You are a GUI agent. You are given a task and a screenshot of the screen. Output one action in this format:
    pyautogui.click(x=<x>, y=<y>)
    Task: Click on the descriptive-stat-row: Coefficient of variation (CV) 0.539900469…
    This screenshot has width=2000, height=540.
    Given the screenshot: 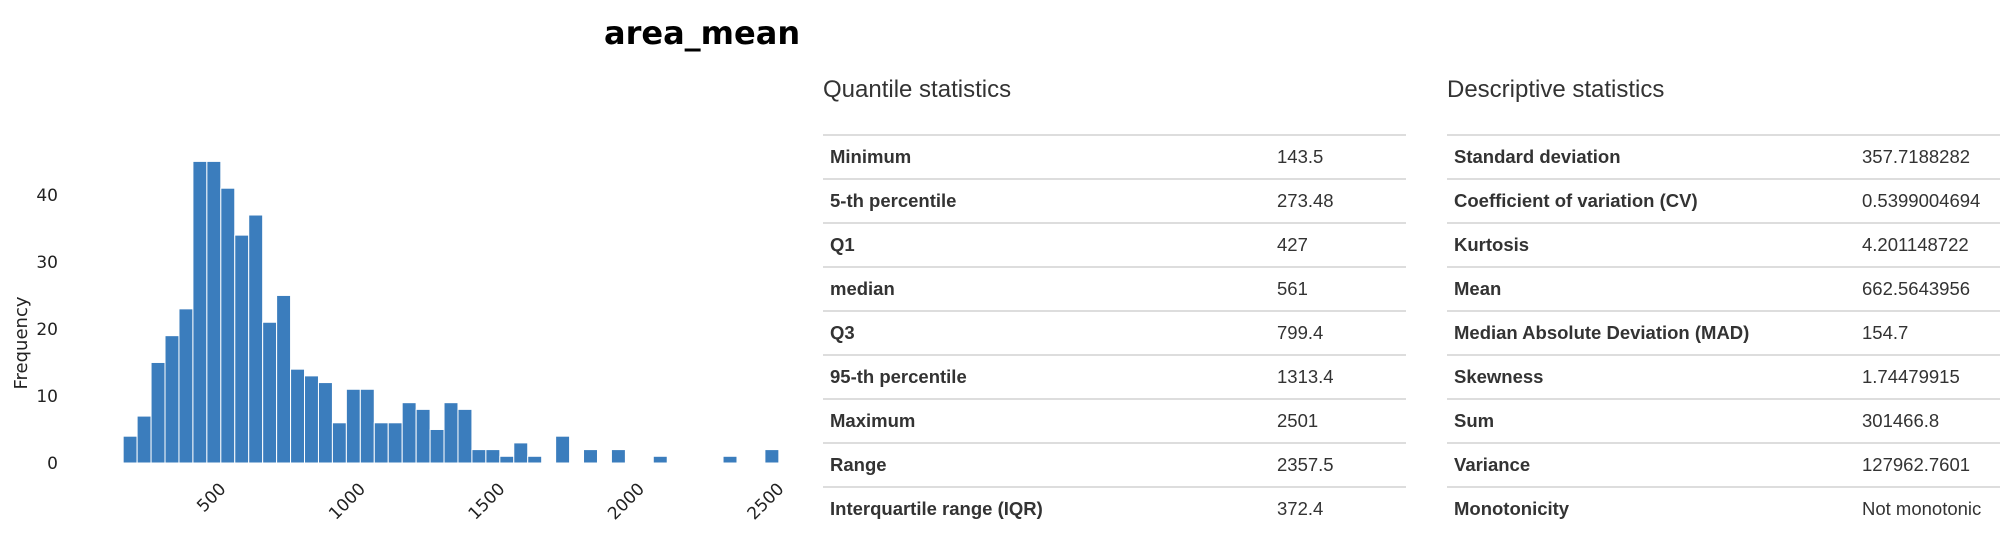 What is the action you would take?
    pyautogui.click(x=1723, y=200)
    